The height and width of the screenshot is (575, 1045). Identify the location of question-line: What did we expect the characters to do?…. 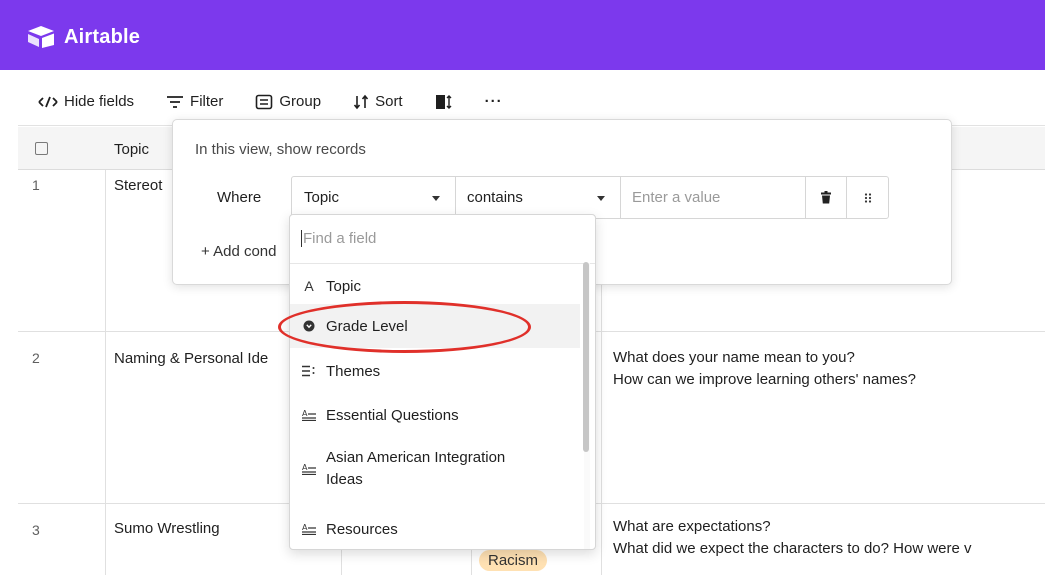
(792, 548).